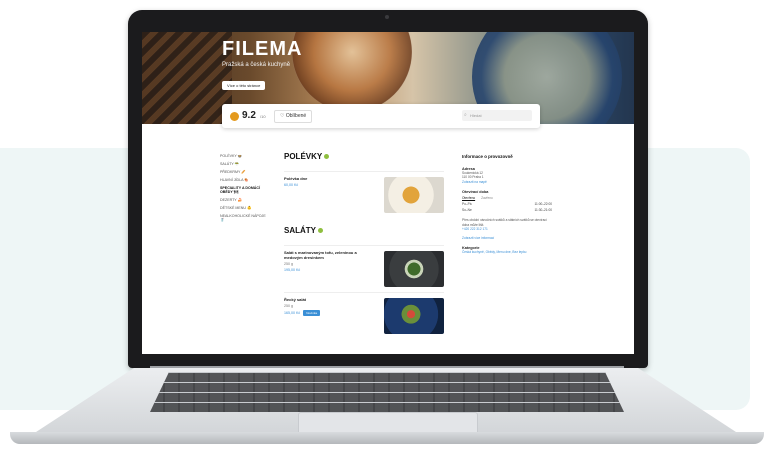 The width and height of the screenshot is (774, 460). I want to click on rating-value: 9.2, so click(249, 115).